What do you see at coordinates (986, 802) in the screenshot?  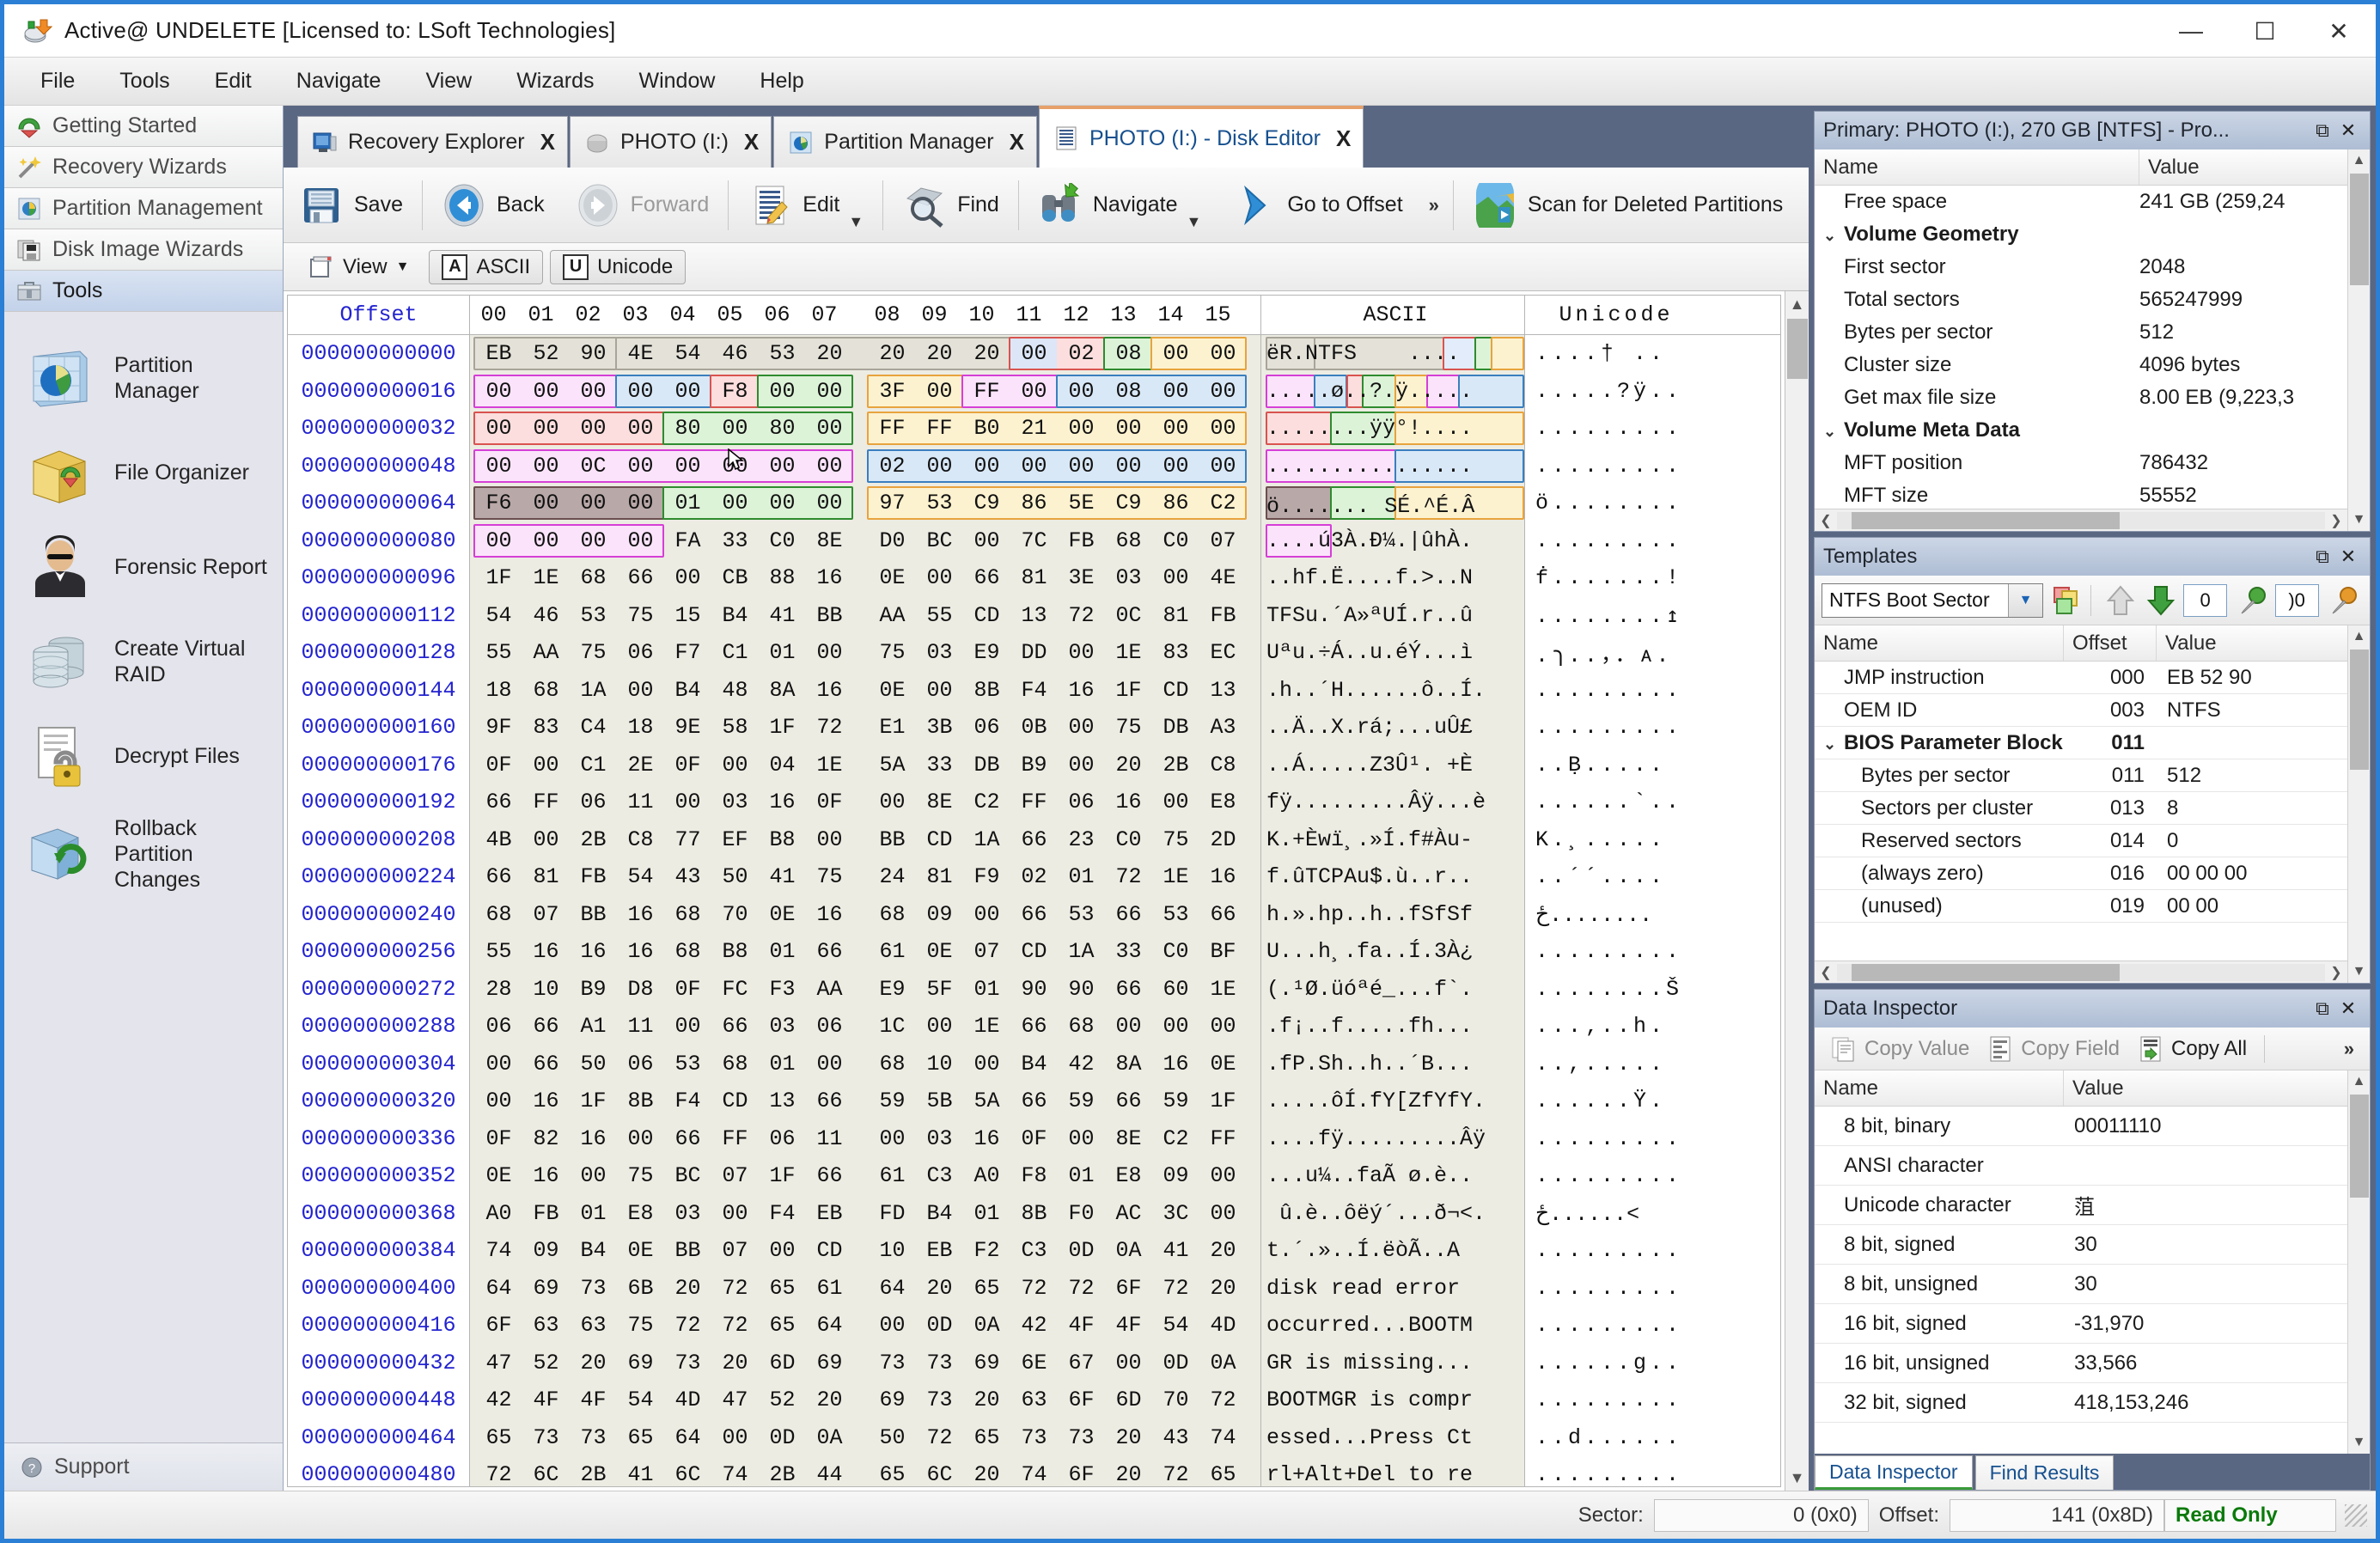 I see `hex-byte: C2` at bounding box center [986, 802].